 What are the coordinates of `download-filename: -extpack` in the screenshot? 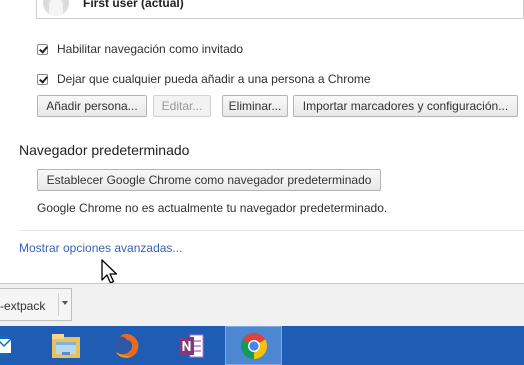 It's located at (23, 306).